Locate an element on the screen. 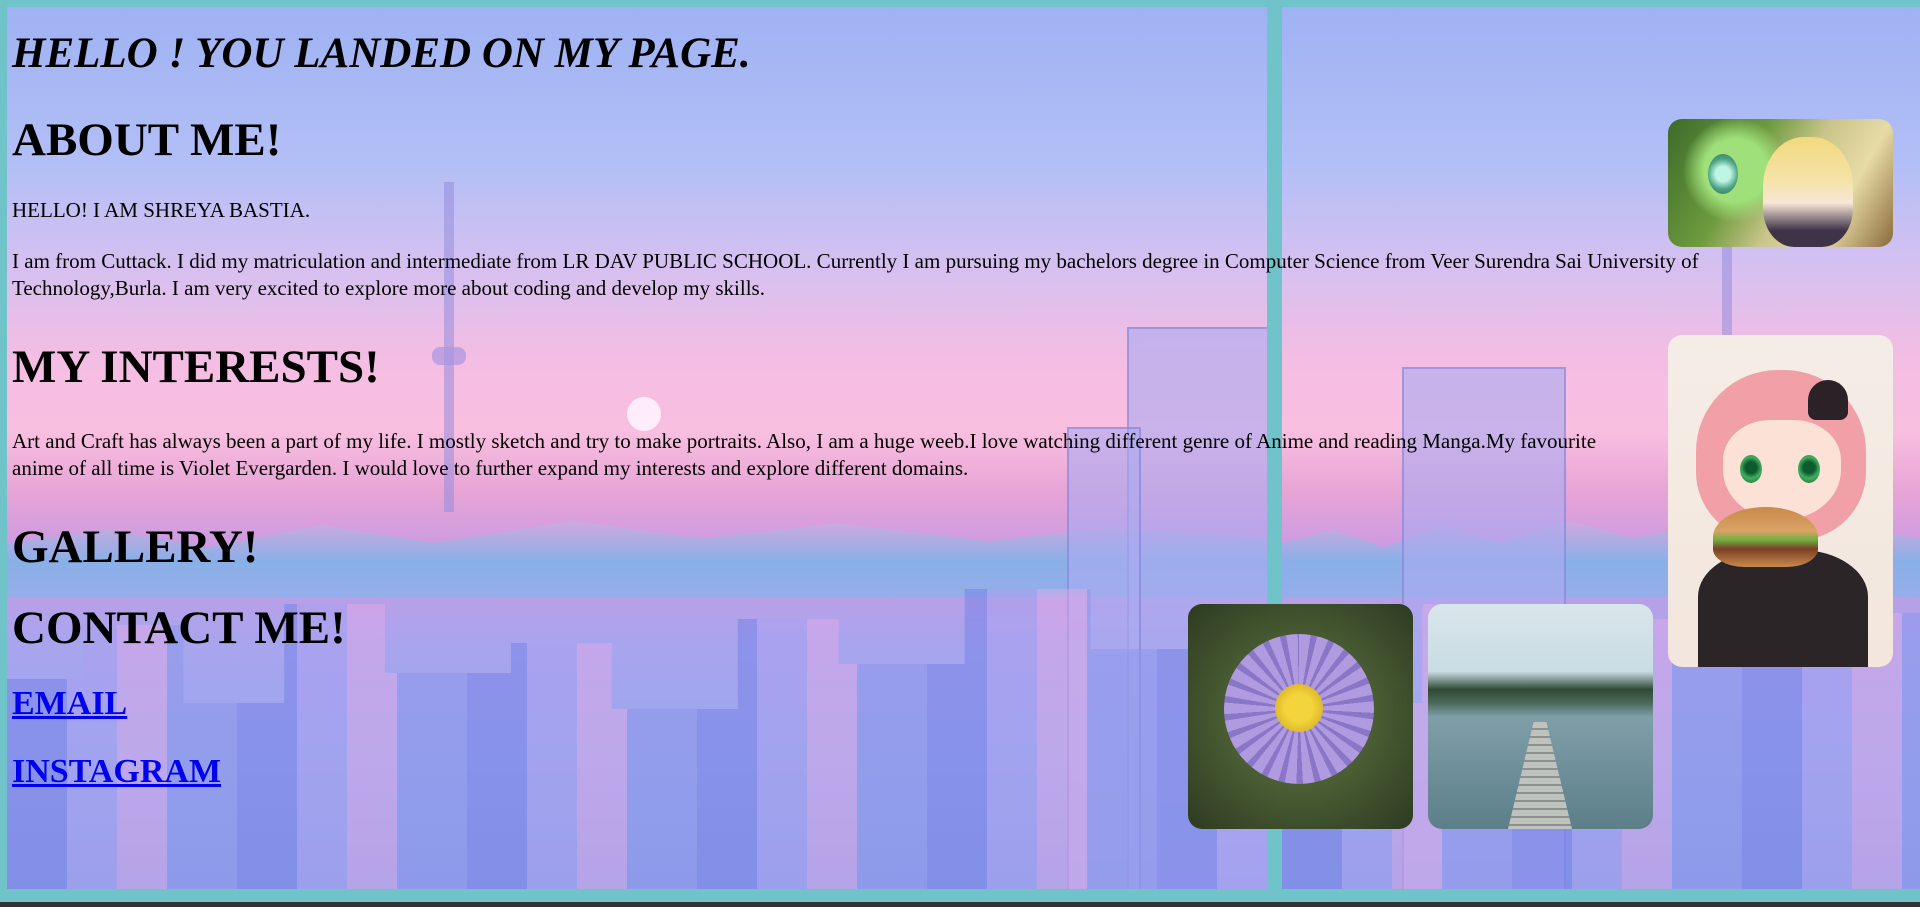 Image resolution: width=1920 pixels, height=907 pixels. burger-shape is located at coordinates (1765, 537).